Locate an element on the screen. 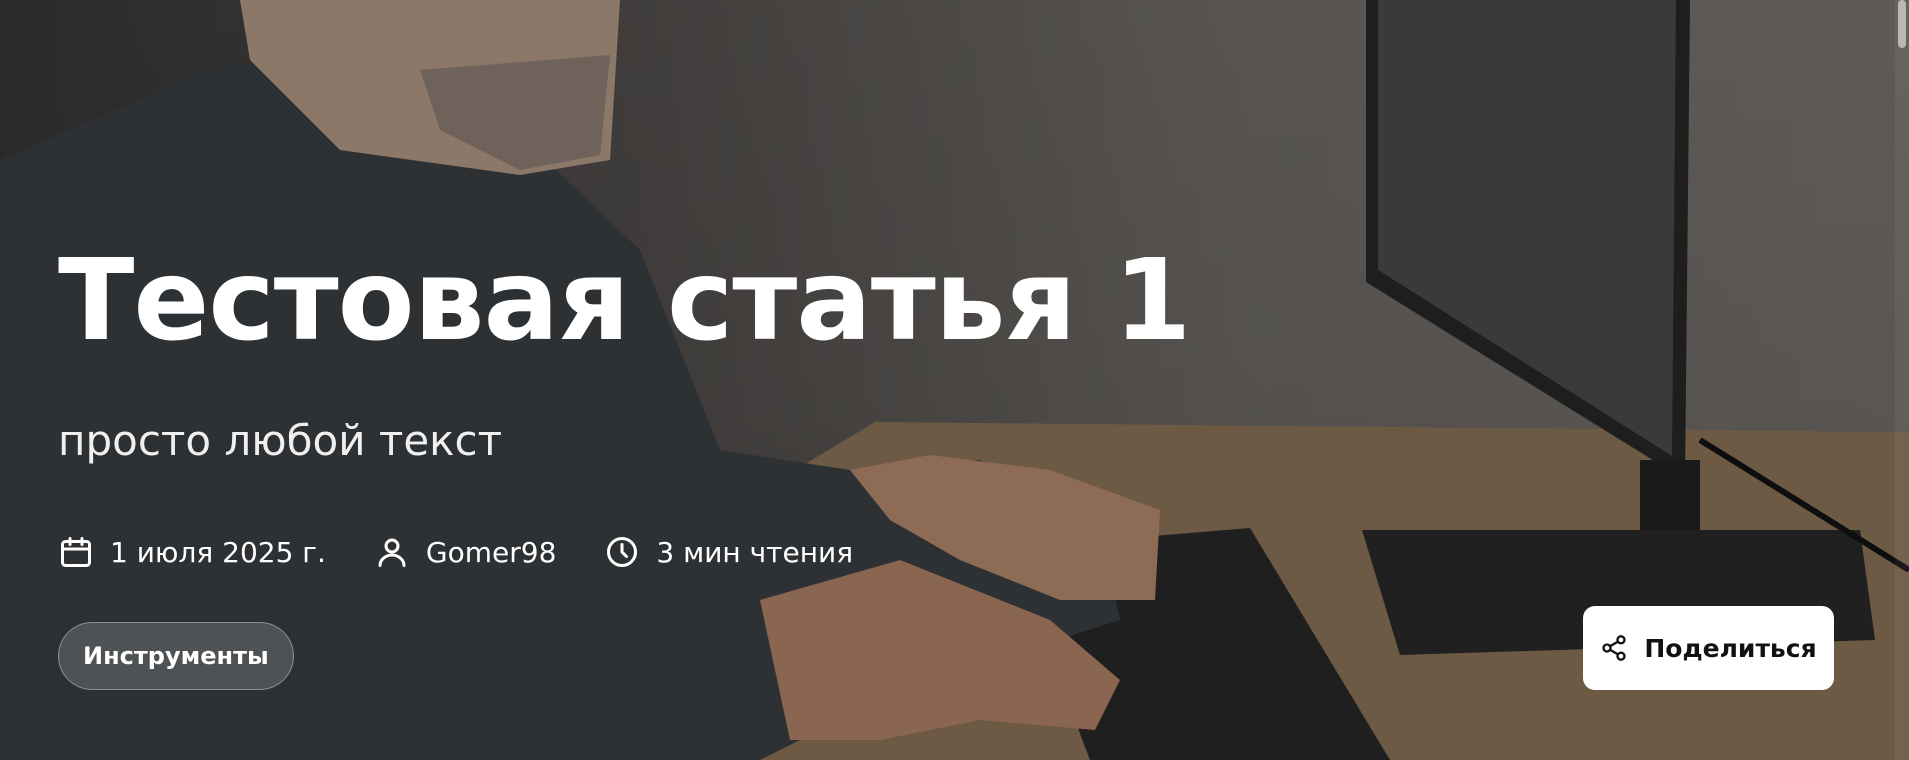  tag-instruments: Инструменты is located at coordinates (176, 656).